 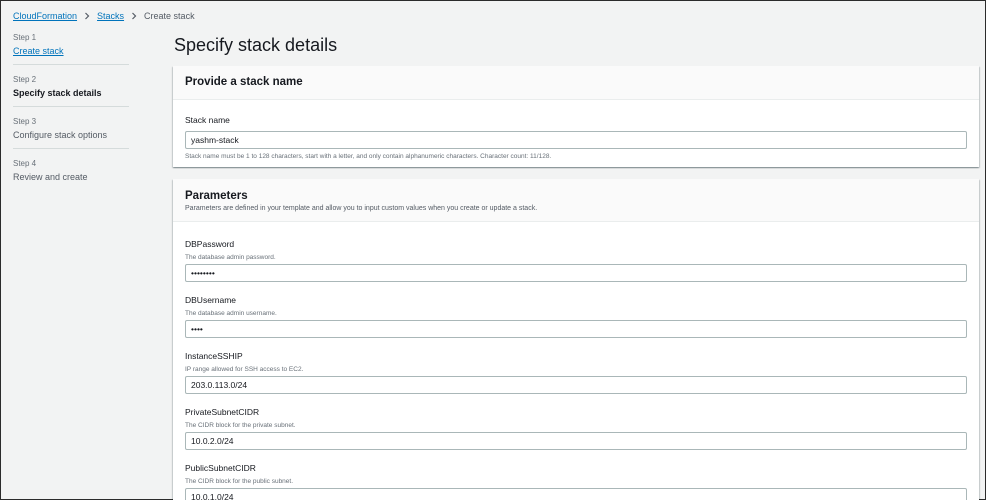 I want to click on wizard-step-1: Step 1 Create stack, so click(x=71, y=49).